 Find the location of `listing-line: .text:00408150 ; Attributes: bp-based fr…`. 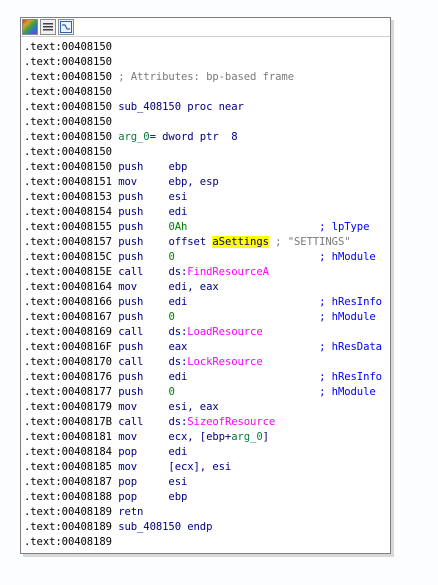

listing-line: .text:00408150 ; Attributes: bp-based fr… is located at coordinates (207, 77).